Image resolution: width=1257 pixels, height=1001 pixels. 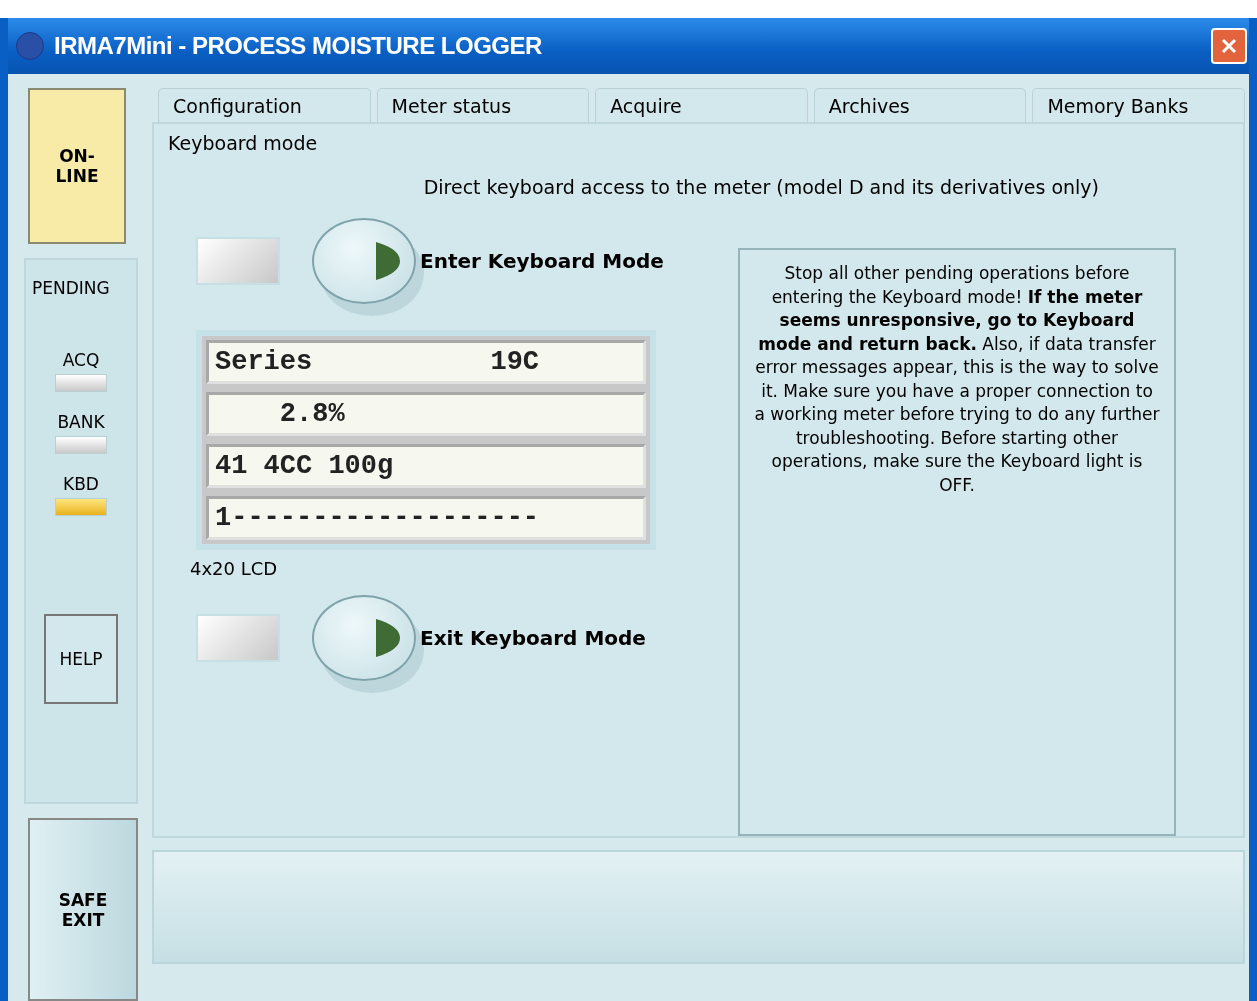 I want to click on close-button, so click(x=1229, y=46).